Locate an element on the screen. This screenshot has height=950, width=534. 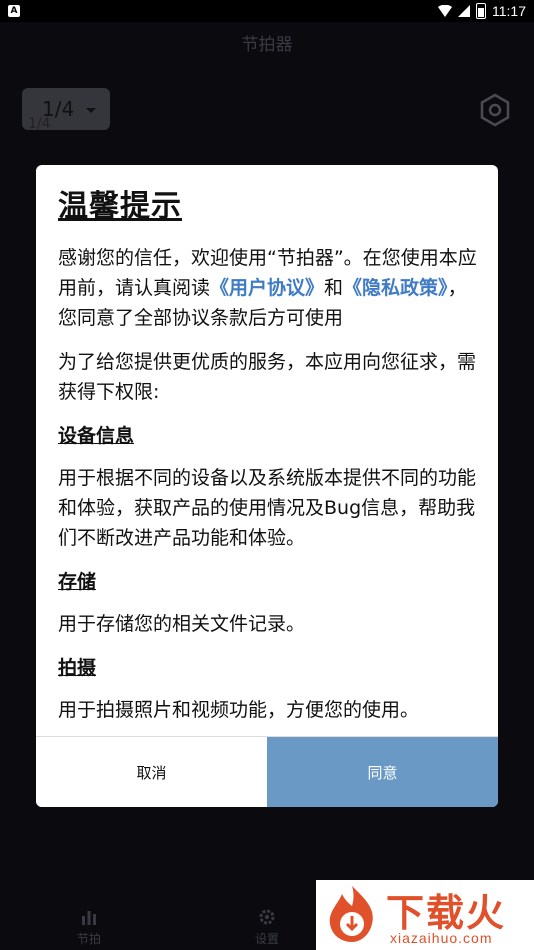
watermark: 下载火 xiazaihuo.com is located at coordinates (425, 915).